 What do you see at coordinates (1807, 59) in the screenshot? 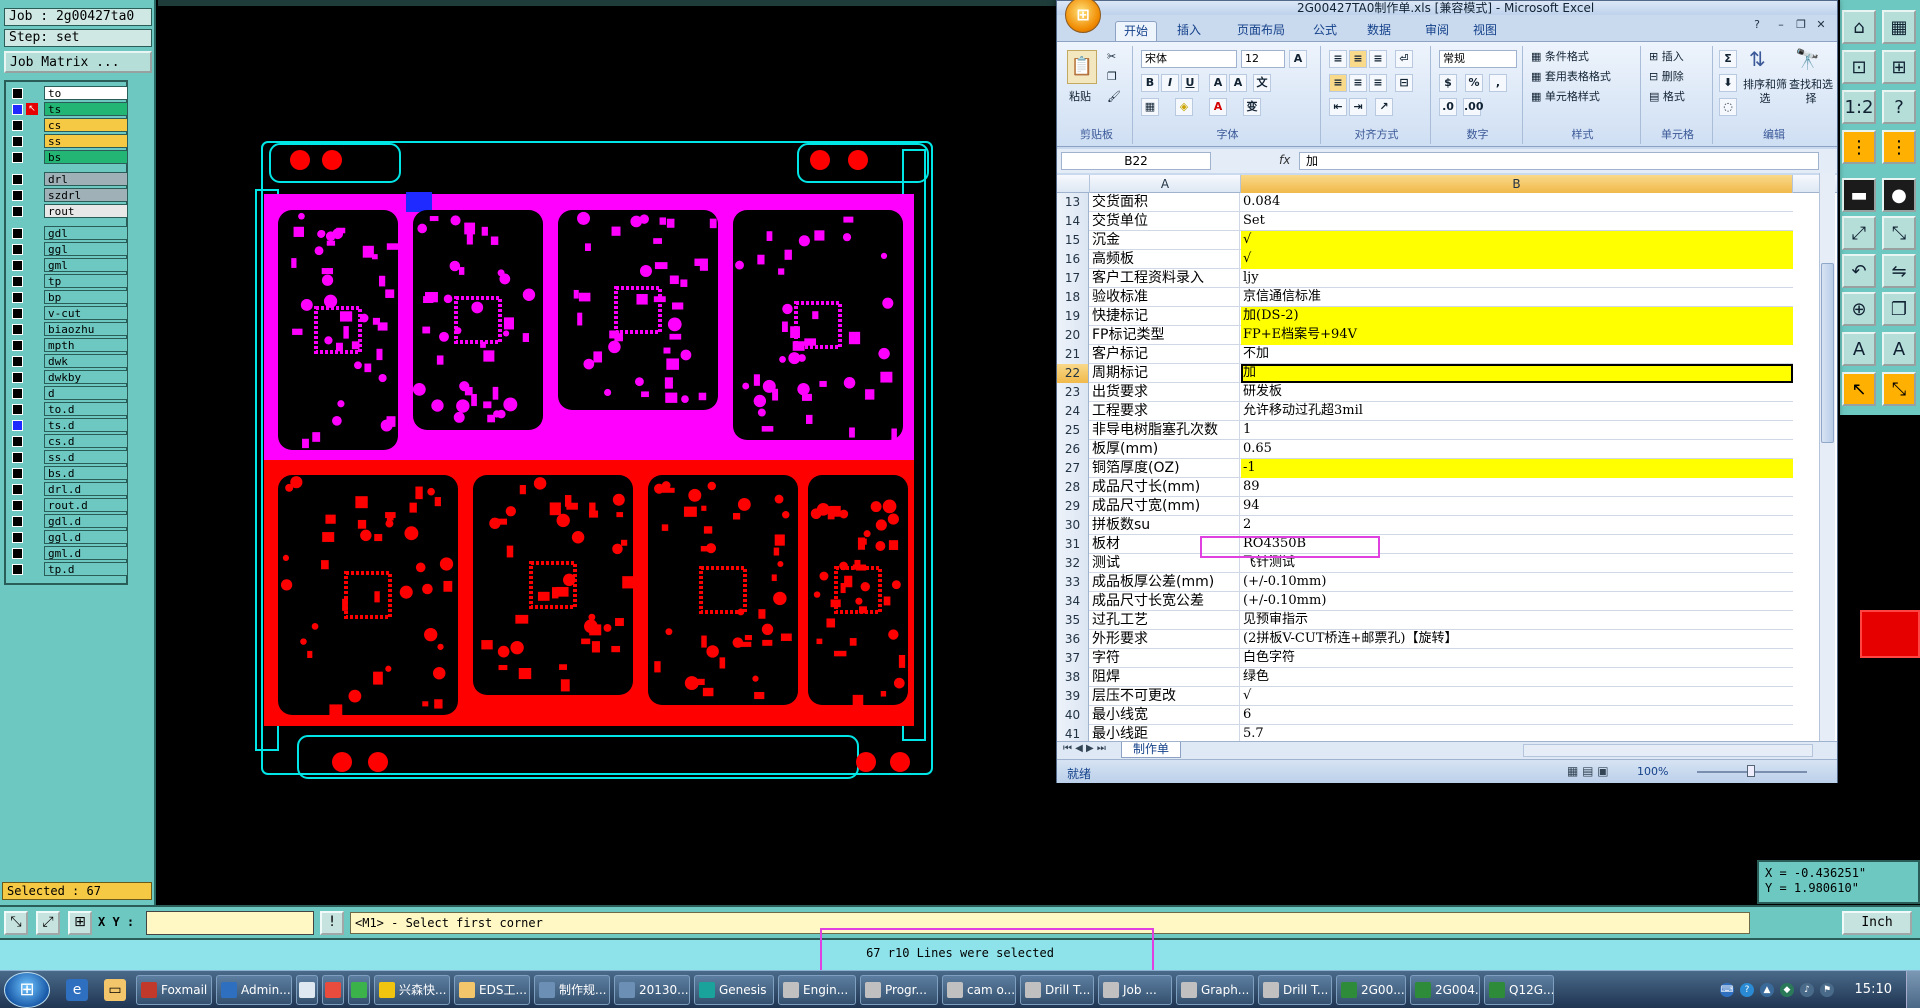
I see `find-icon: 🔭` at bounding box center [1807, 59].